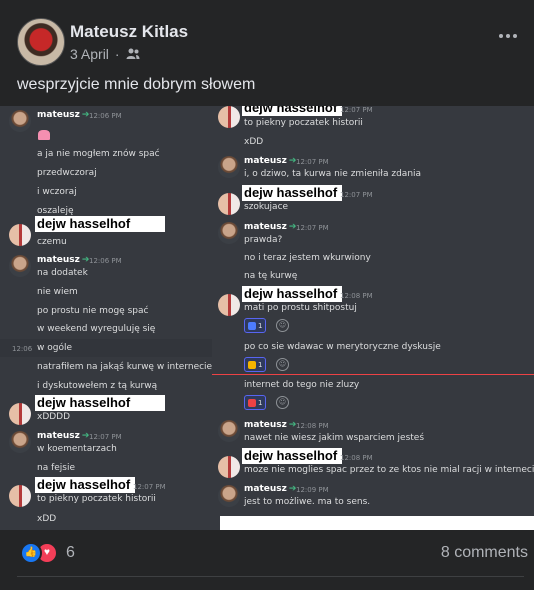 The image size is (534, 590). I want to click on message-text: w koementarzach, so click(77, 449).